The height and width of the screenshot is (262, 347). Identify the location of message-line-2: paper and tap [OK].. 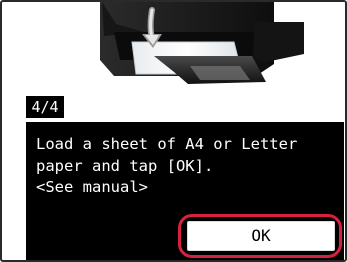
(125, 166).